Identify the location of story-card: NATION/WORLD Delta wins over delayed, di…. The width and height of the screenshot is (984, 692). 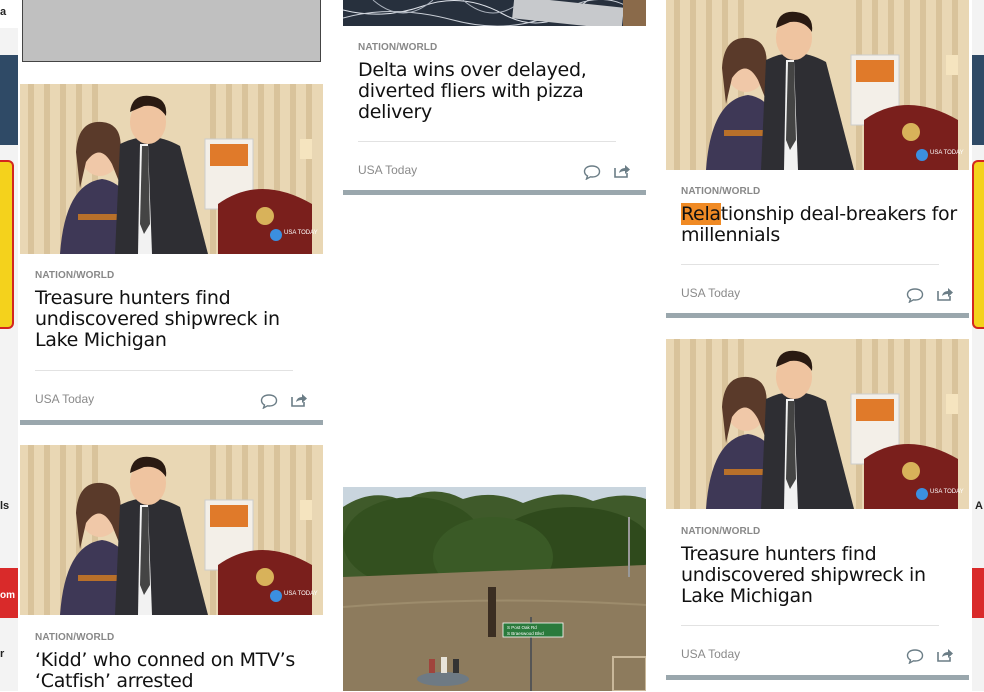
(494, 98).